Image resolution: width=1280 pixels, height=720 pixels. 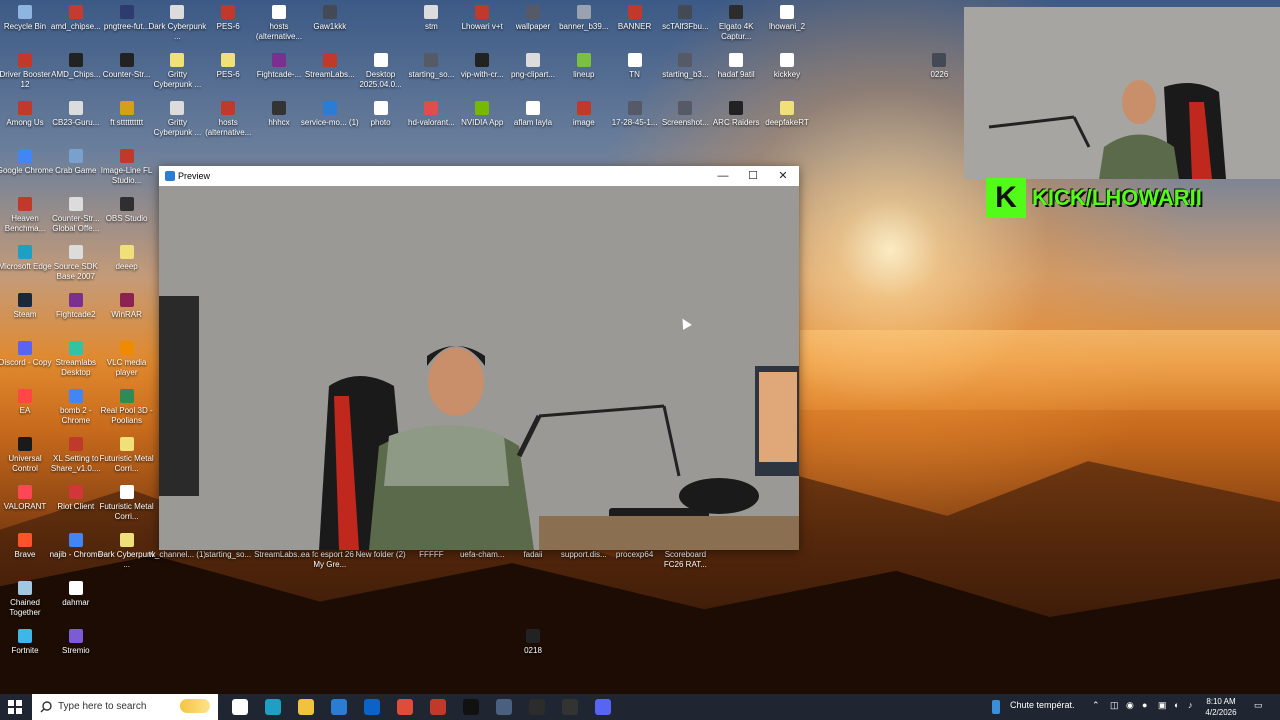 I want to click on desktop-icon: kickkey, so click(x=787, y=66).